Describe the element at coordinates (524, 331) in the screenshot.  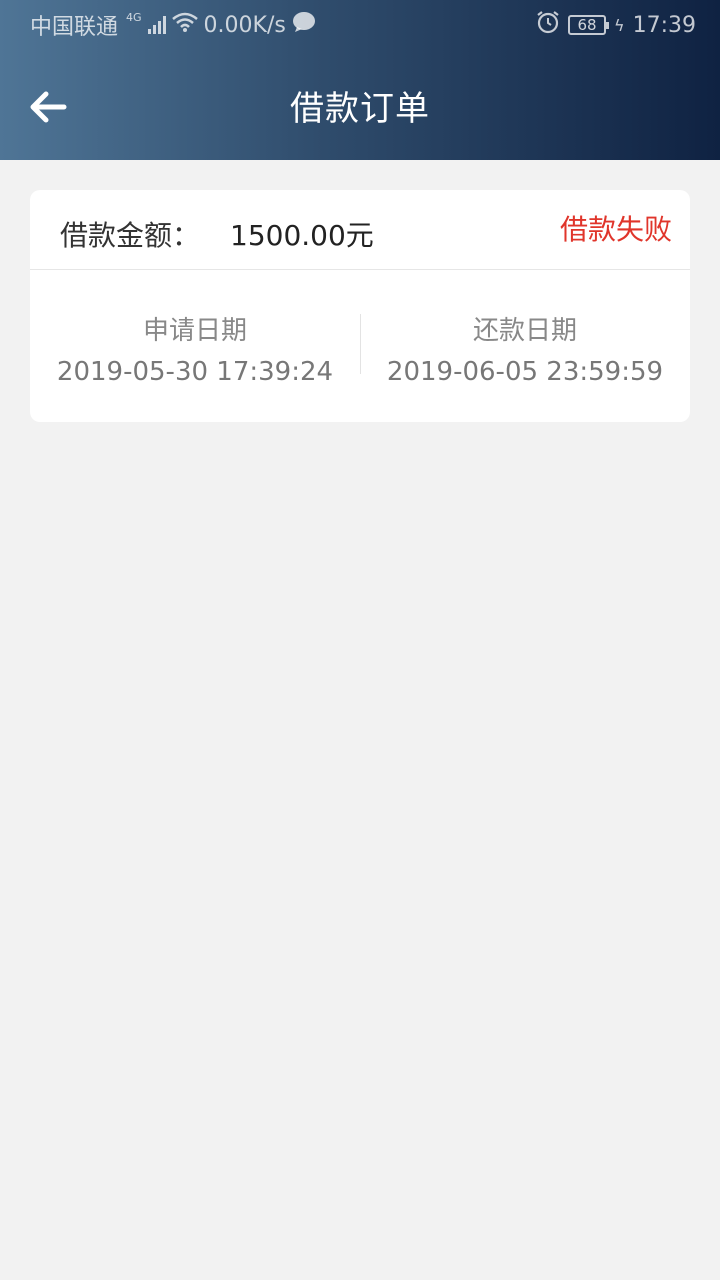
I see `repay-date-label: 还款日期` at that location.